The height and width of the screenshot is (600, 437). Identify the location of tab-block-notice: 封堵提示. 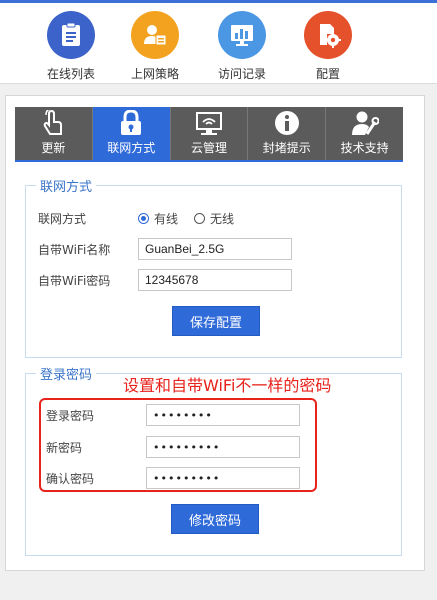
(287, 133).